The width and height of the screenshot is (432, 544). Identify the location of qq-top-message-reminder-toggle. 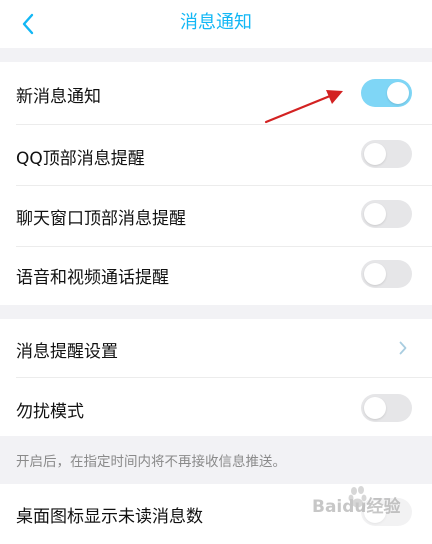
(386, 154).